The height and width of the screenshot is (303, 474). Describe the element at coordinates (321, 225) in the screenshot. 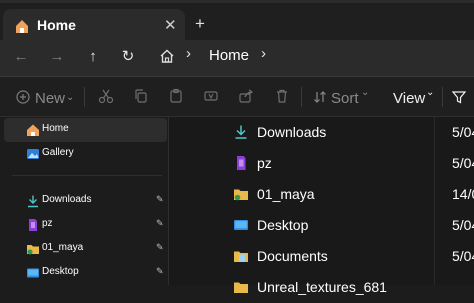

I see `list-item: Desktop 5/04` at that location.